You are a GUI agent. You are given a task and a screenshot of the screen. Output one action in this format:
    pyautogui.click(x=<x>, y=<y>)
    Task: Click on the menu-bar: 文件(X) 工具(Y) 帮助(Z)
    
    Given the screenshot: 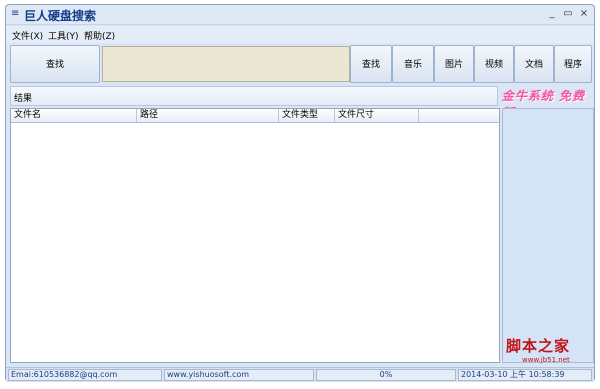 What is the action you would take?
    pyautogui.click(x=300, y=34)
    